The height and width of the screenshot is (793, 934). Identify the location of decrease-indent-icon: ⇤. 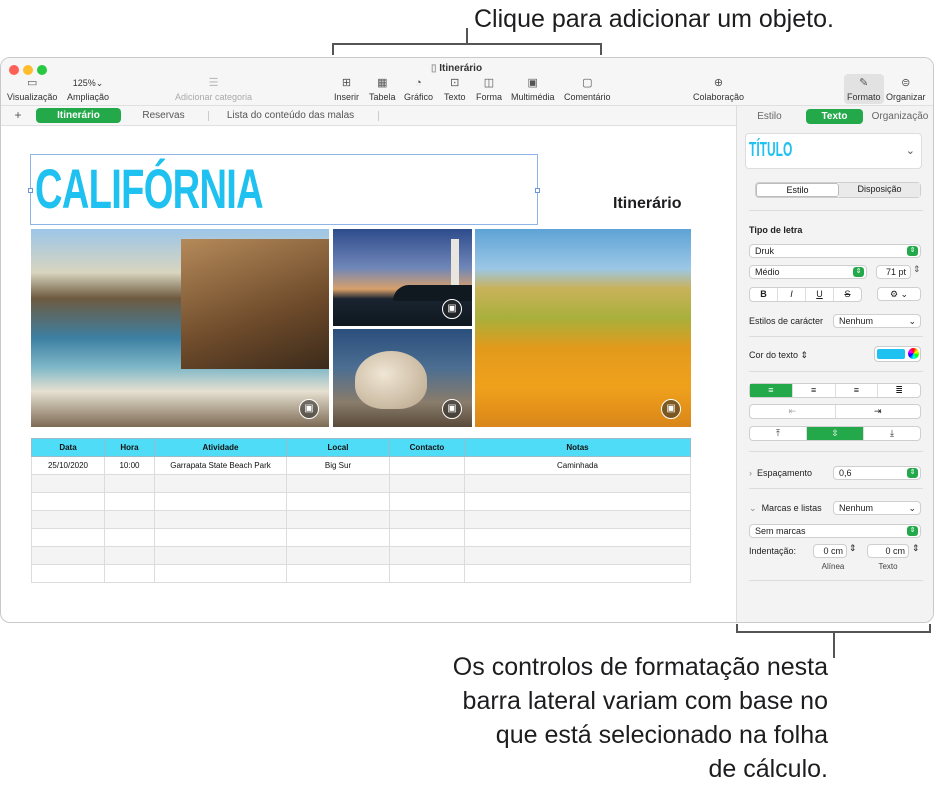
(793, 411).